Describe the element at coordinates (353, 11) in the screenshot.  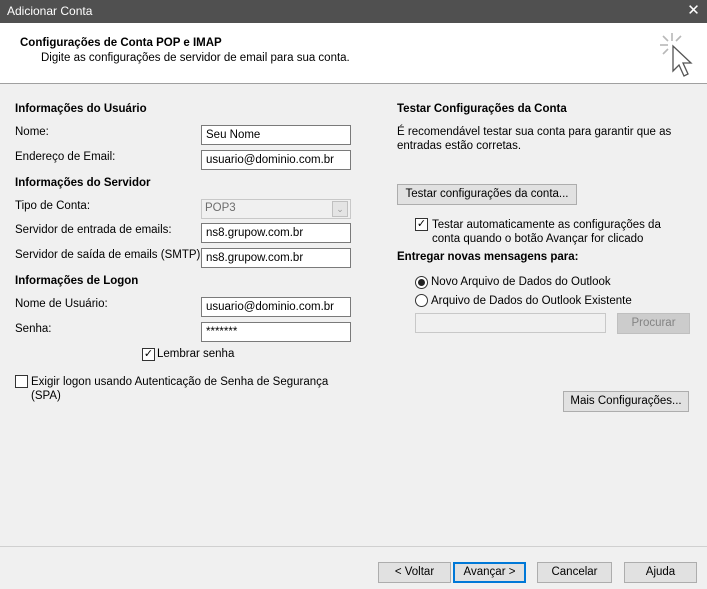
I see `title-bar: Adicionar Conta ✕` at that location.